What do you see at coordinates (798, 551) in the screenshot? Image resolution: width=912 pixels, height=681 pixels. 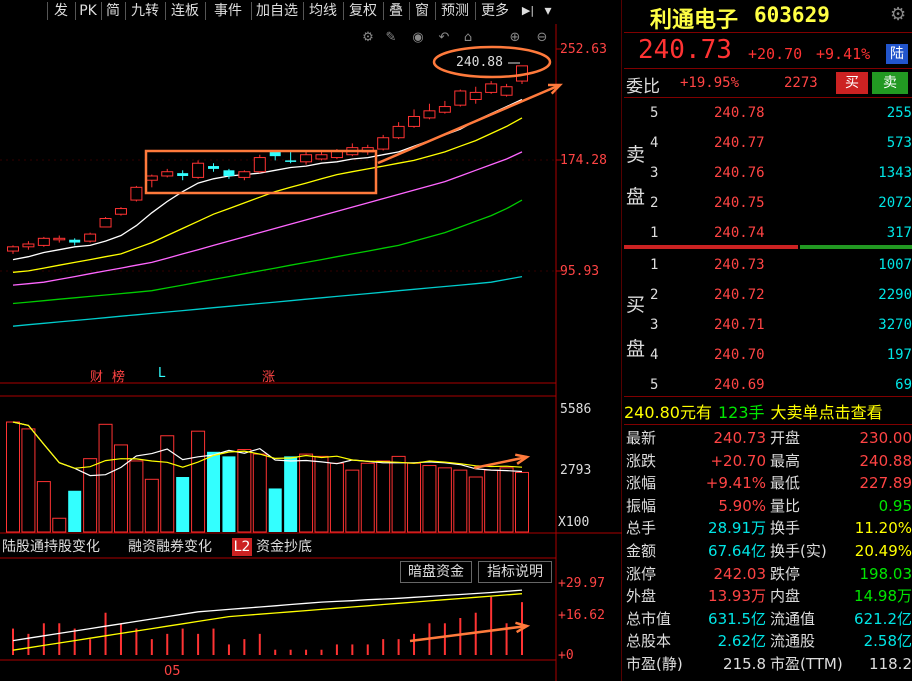 I see `stat-k2: 换手(实)` at bounding box center [798, 551].